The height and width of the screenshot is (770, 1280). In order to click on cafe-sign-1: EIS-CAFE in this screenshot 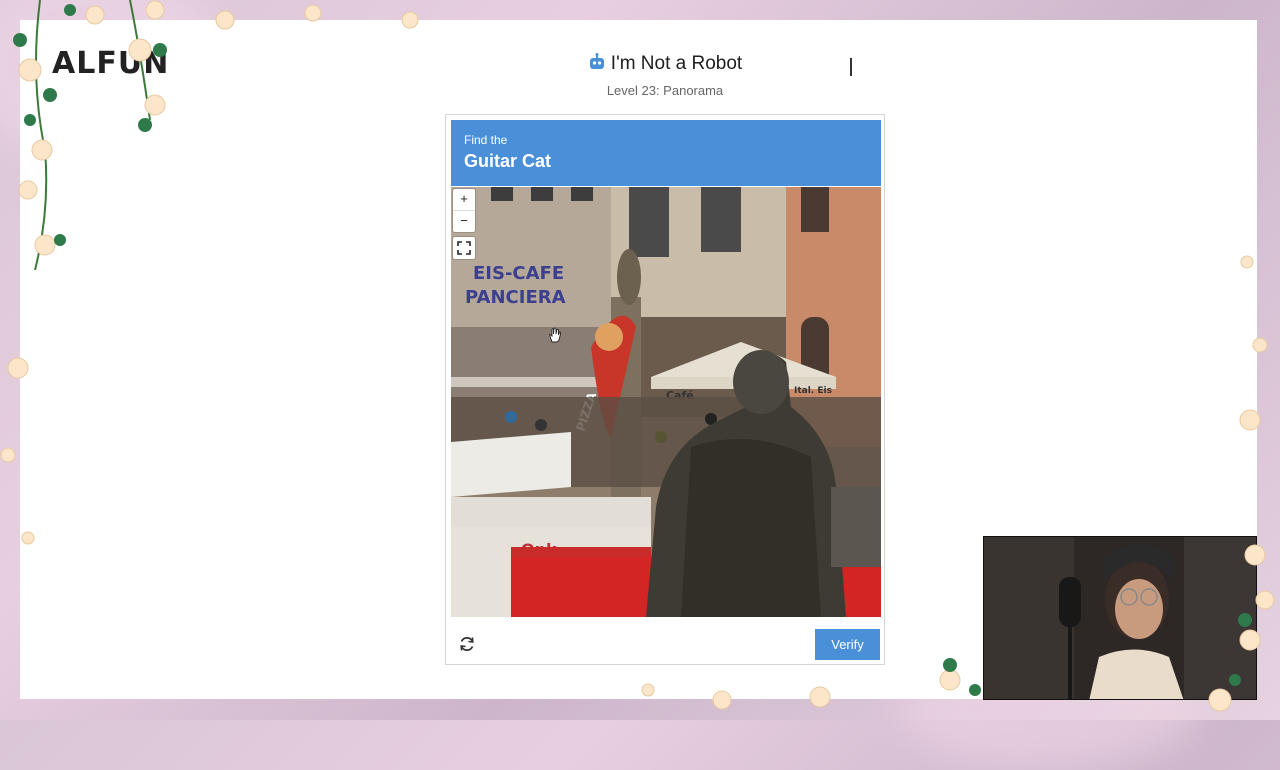, I will do `click(518, 273)`.